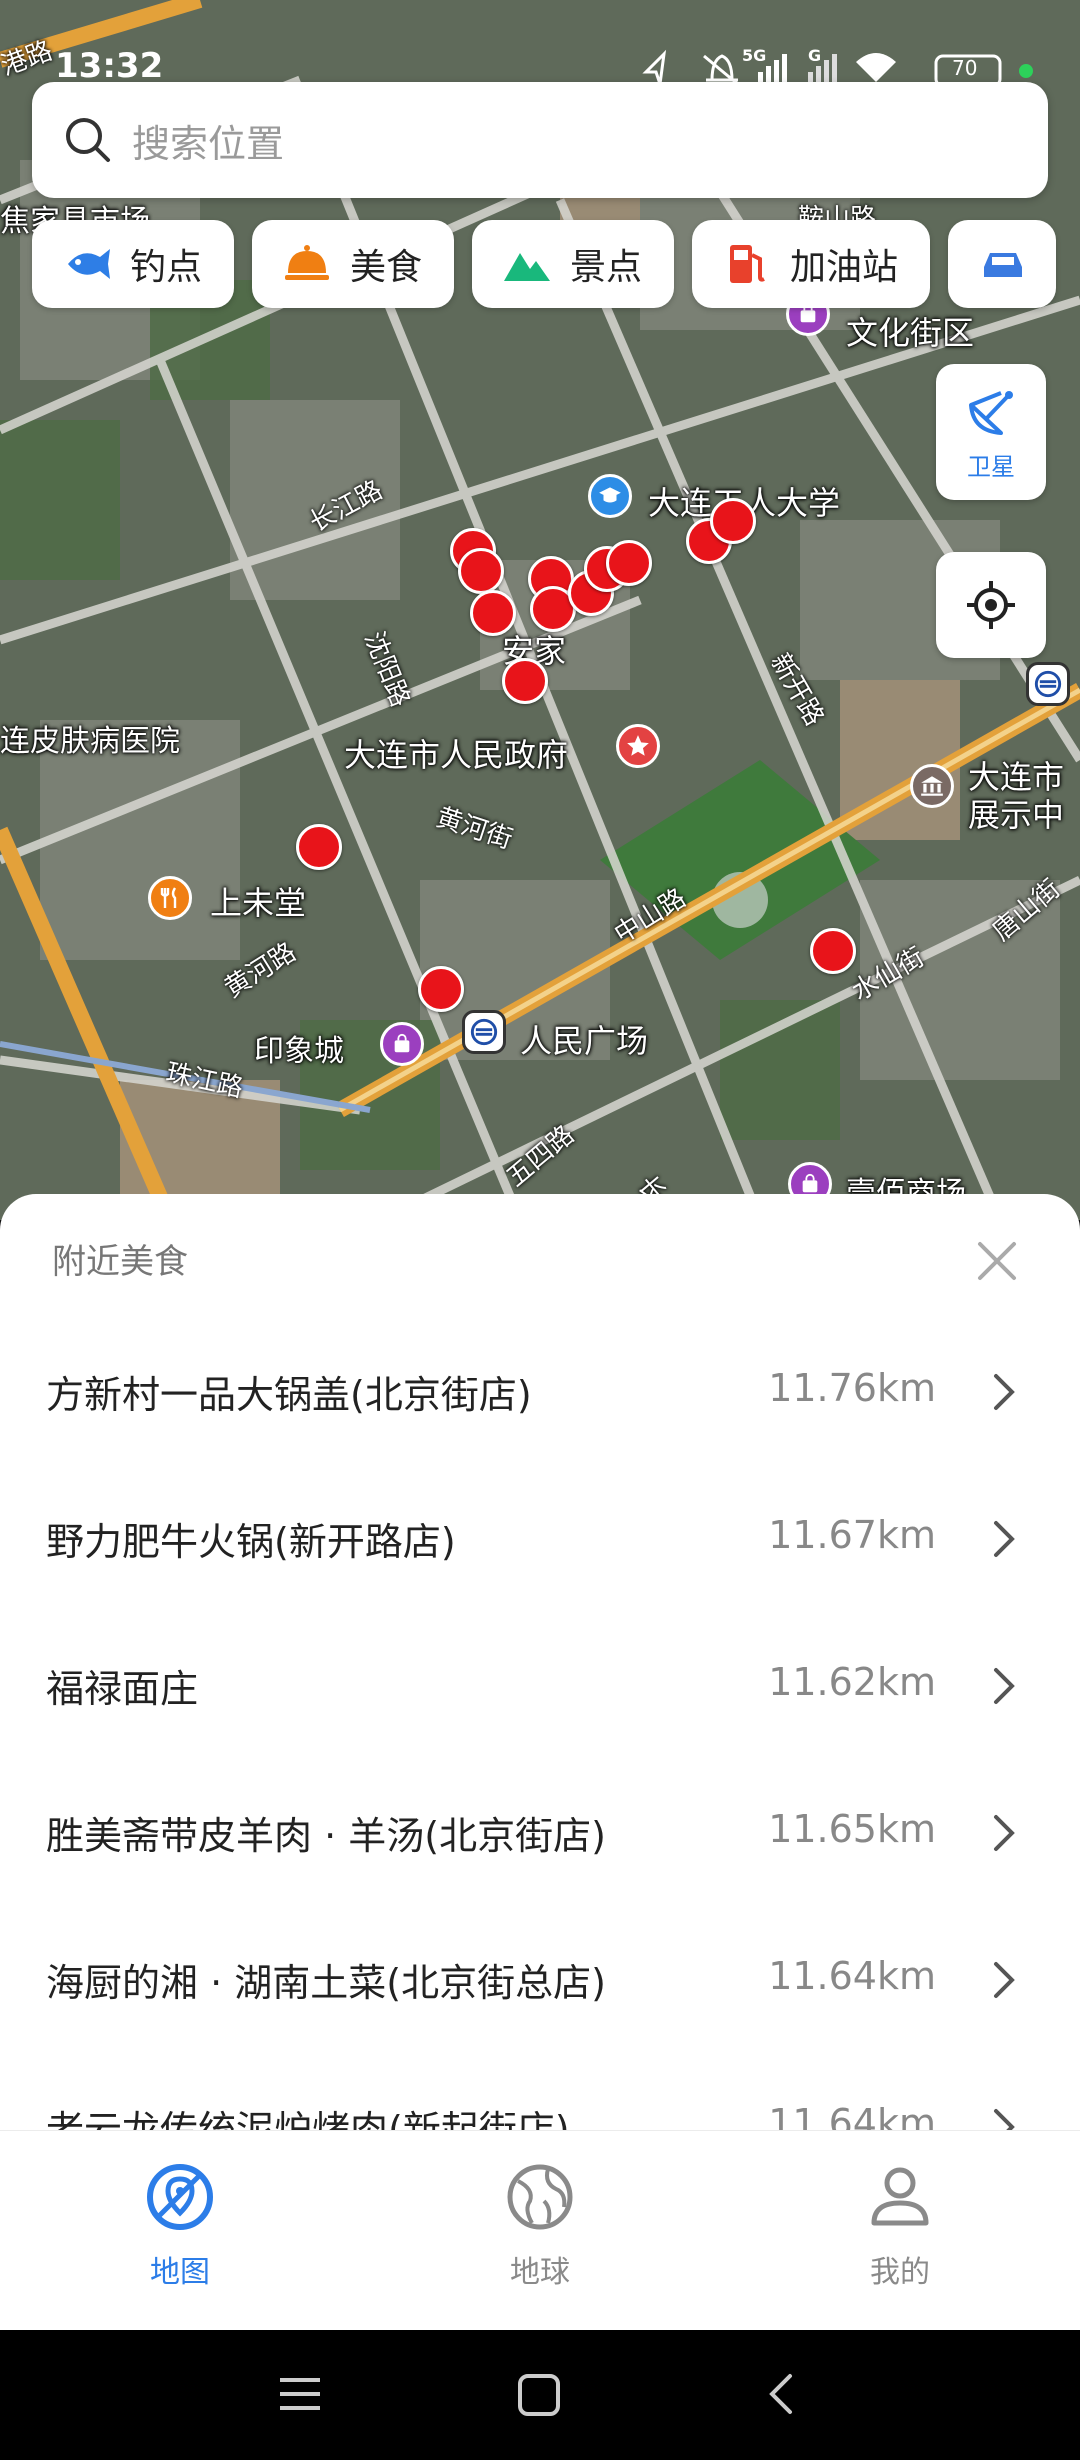  I want to click on place-name: 胜美斋带皮羊肉 · 羊汤(北京街店), so click(326, 1836).